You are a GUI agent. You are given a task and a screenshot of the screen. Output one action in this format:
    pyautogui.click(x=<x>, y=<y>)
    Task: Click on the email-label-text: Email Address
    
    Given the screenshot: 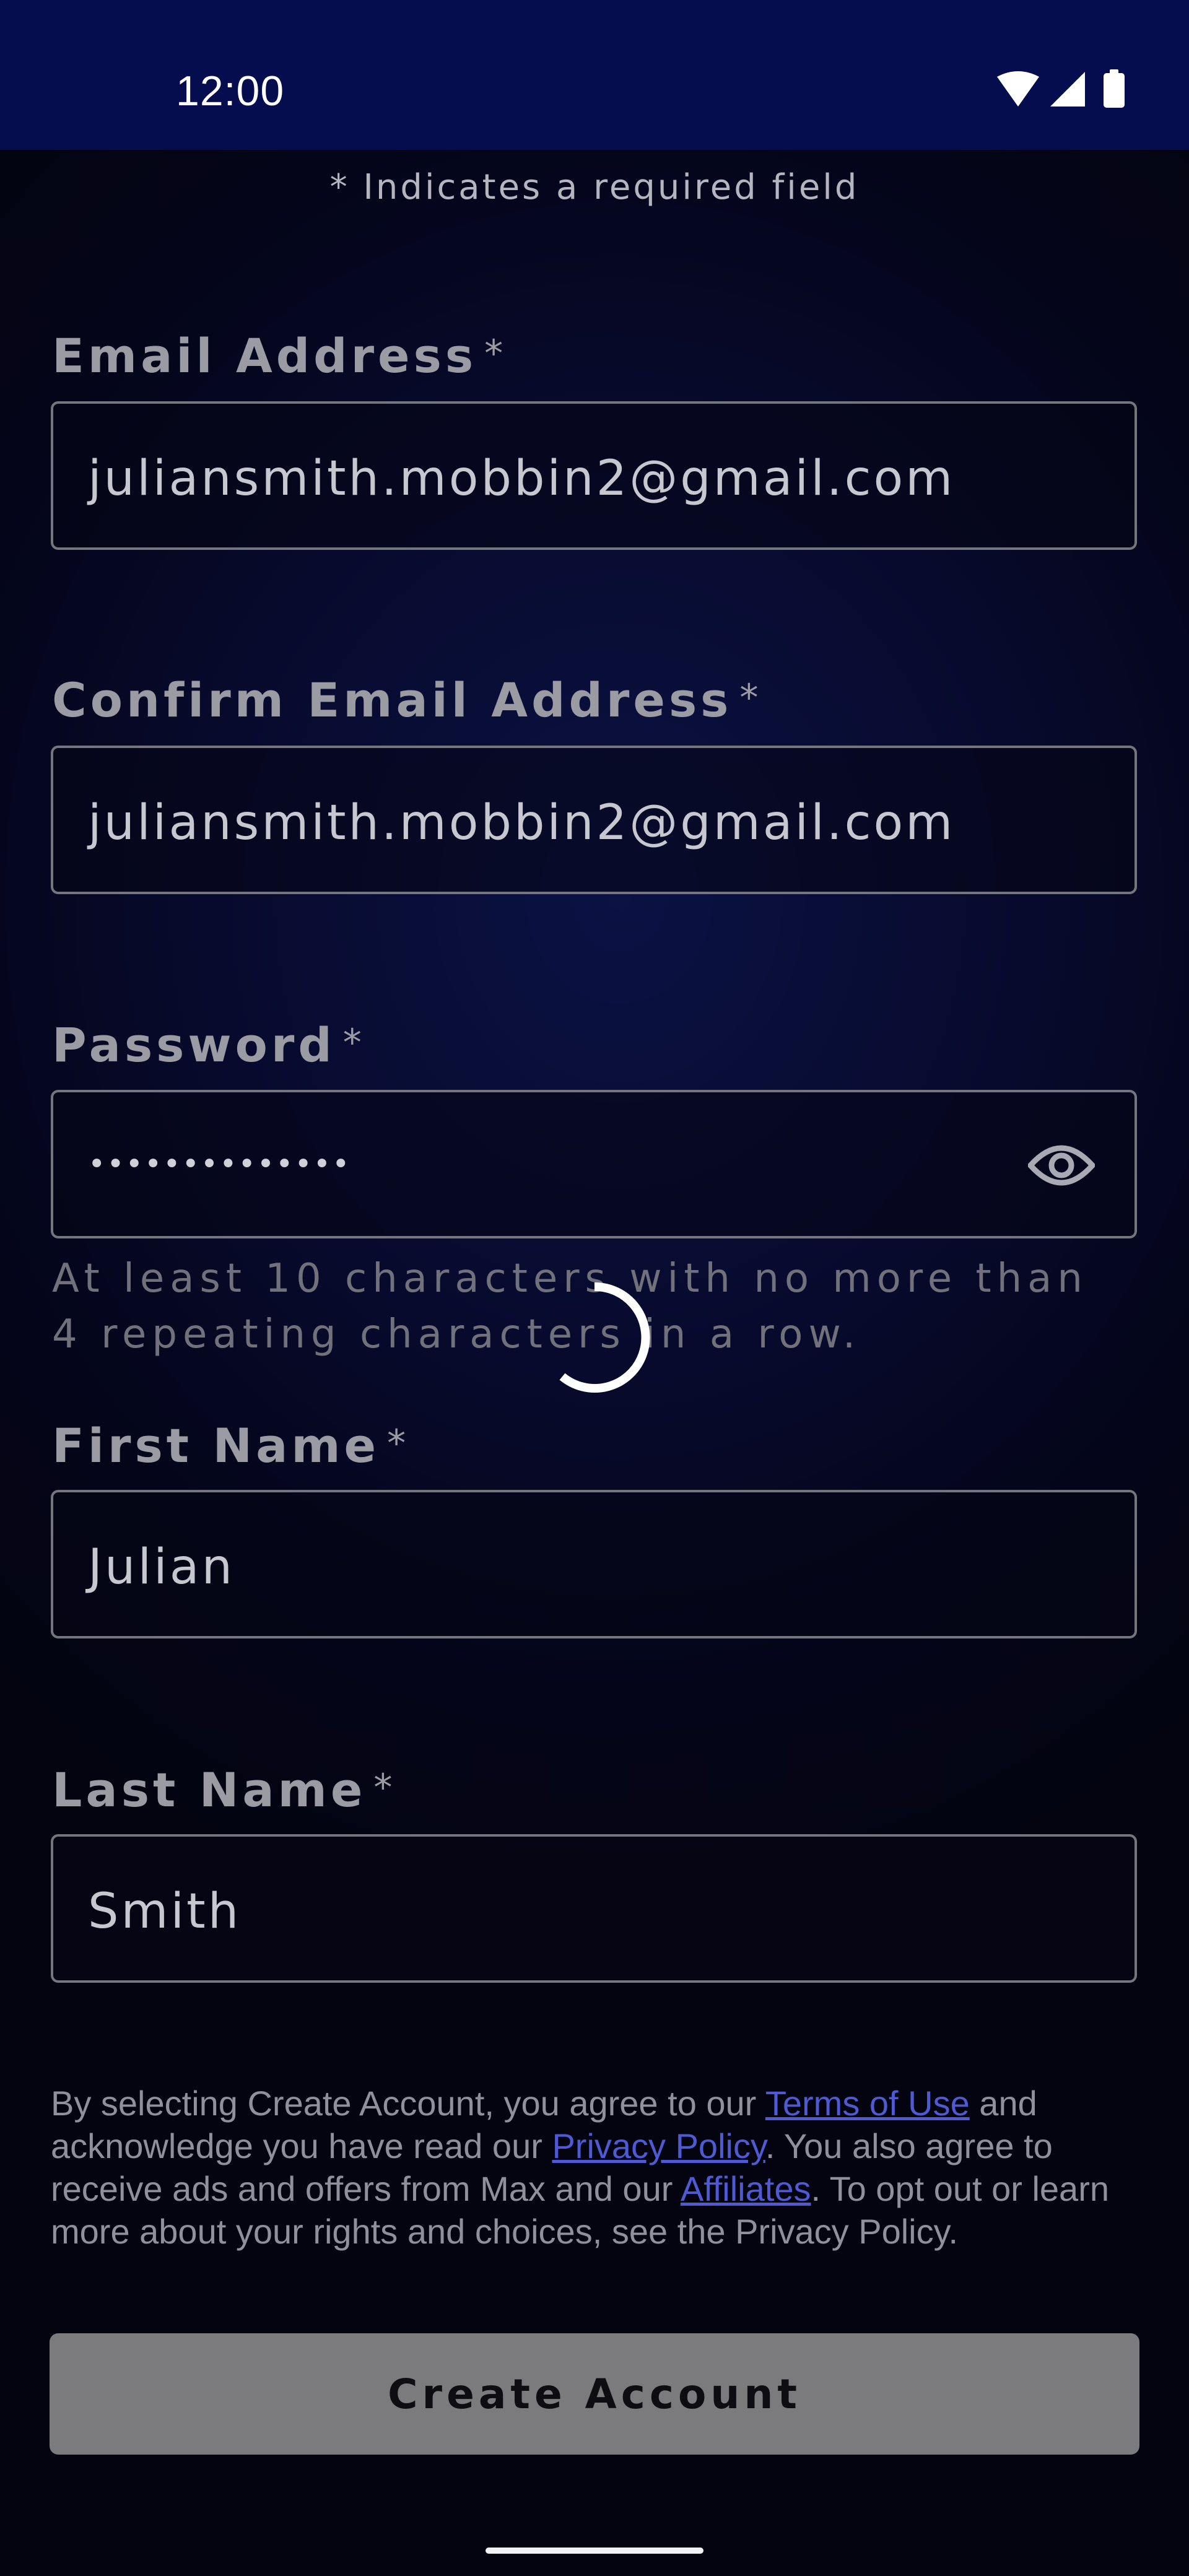 What is the action you would take?
    pyautogui.click(x=264, y=355)
    